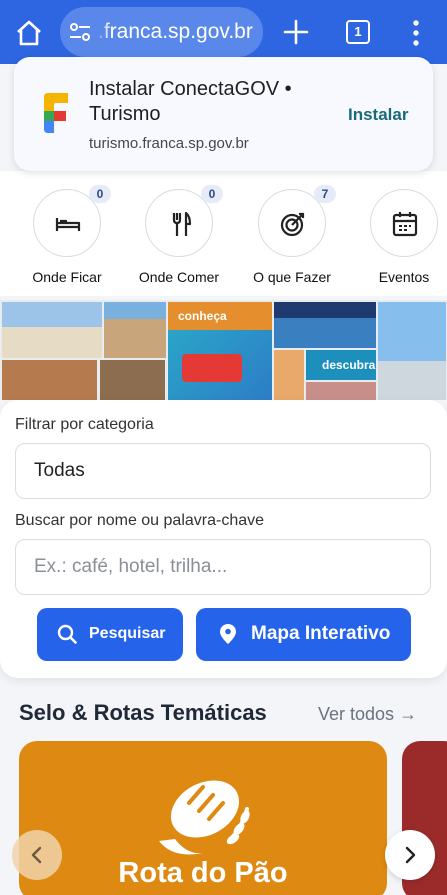 Image resolution: width=447 pixels, height=895 pixels. I want to click on url-text: .franca.sp.gov.br, so click(175, 31).